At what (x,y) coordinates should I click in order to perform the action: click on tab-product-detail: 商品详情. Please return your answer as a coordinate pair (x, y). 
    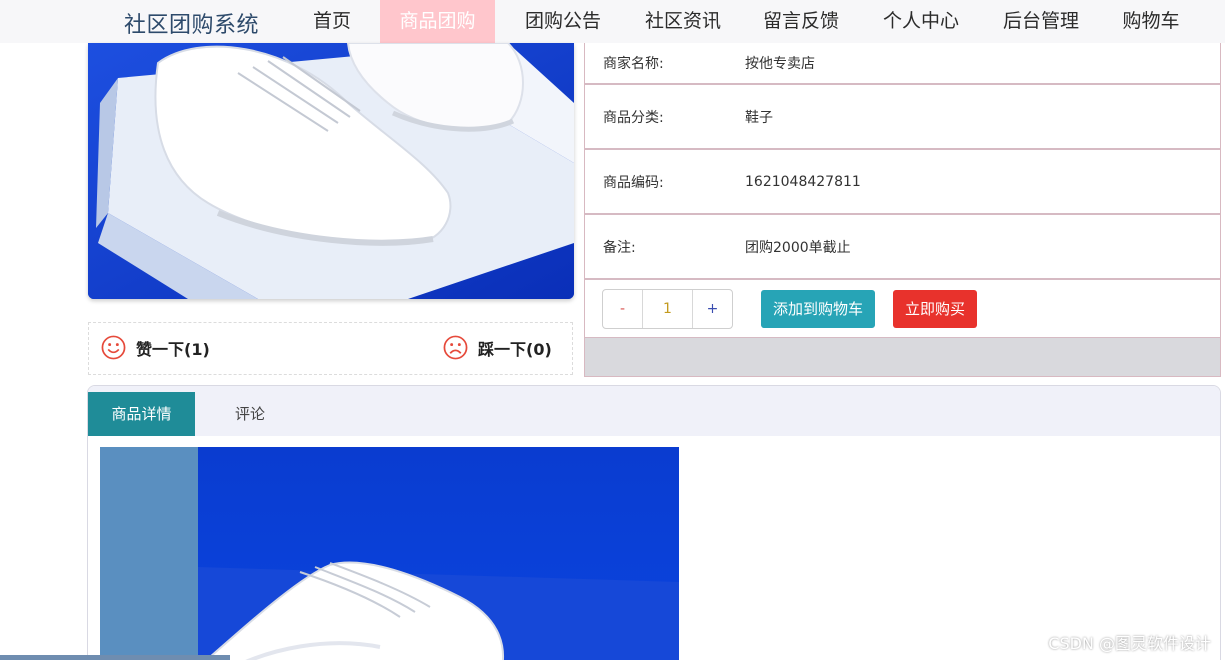
    Looking at the image, I should click on (141, 414).